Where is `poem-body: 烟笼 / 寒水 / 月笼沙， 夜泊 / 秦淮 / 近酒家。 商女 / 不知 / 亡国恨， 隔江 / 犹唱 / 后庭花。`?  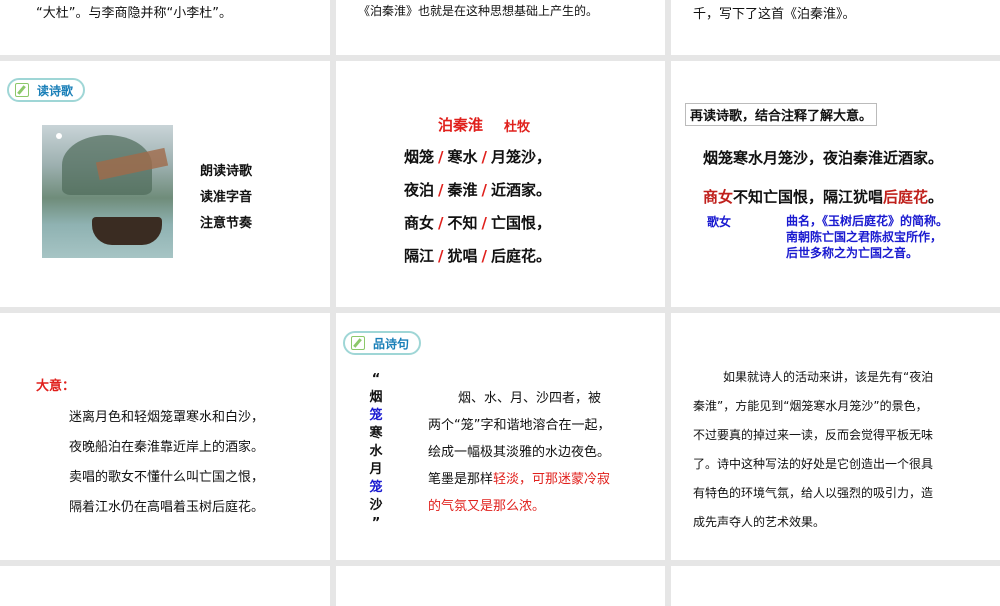
poem-body: 烟笼 / 寒水 / 月笼沙， 夜泊 / 秦淮 / 近酒家。 商女 / 不知 / 亡国恨， 隔江 / 犹唱 / 后庭花。 is located at coordinates (477, 212).